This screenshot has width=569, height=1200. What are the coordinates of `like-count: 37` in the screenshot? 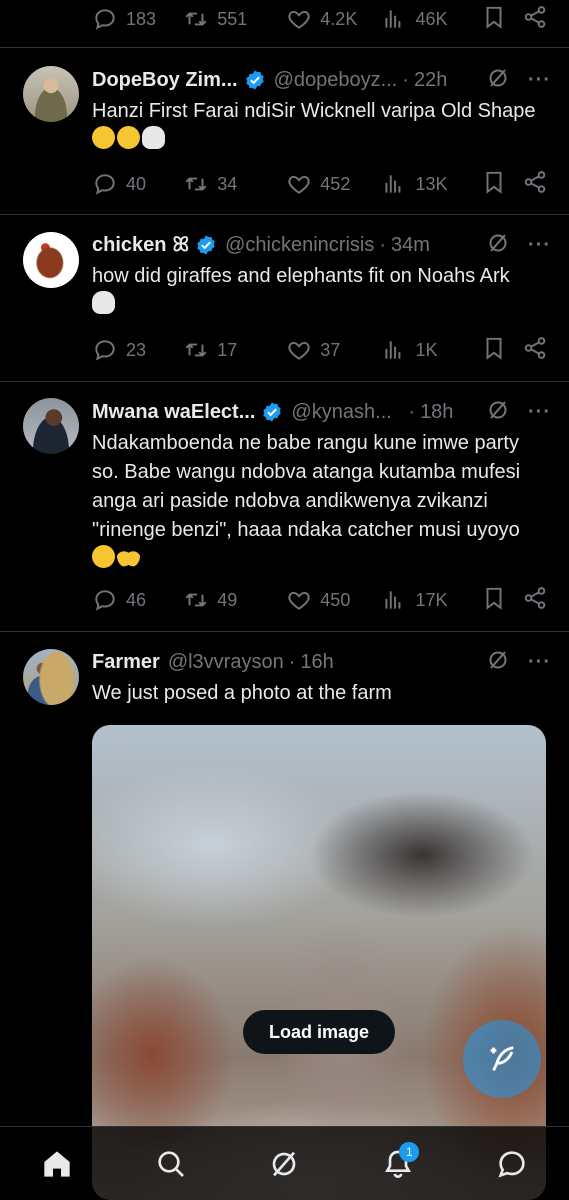 It's located at (330, 349).